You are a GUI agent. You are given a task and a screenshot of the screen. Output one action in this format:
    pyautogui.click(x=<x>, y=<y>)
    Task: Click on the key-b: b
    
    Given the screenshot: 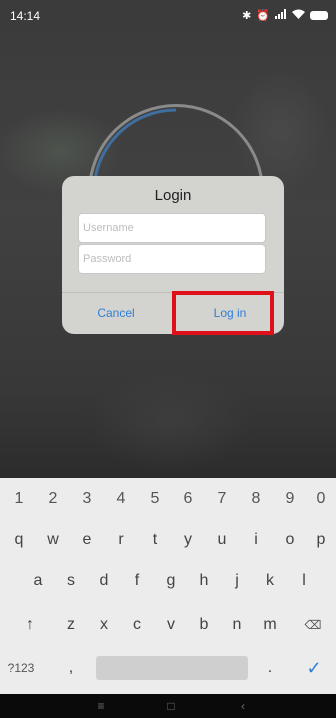 What is the action you would take?
    pyautogui.click(x=204, y=625)
    